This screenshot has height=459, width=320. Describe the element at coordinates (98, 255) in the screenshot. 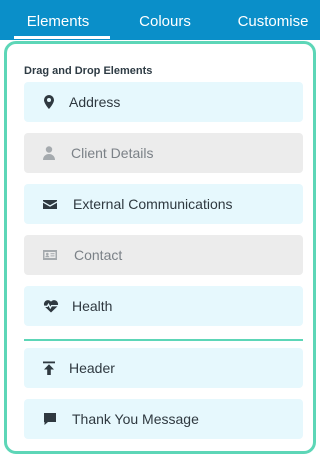

I see `element-label: Contact` at that location.